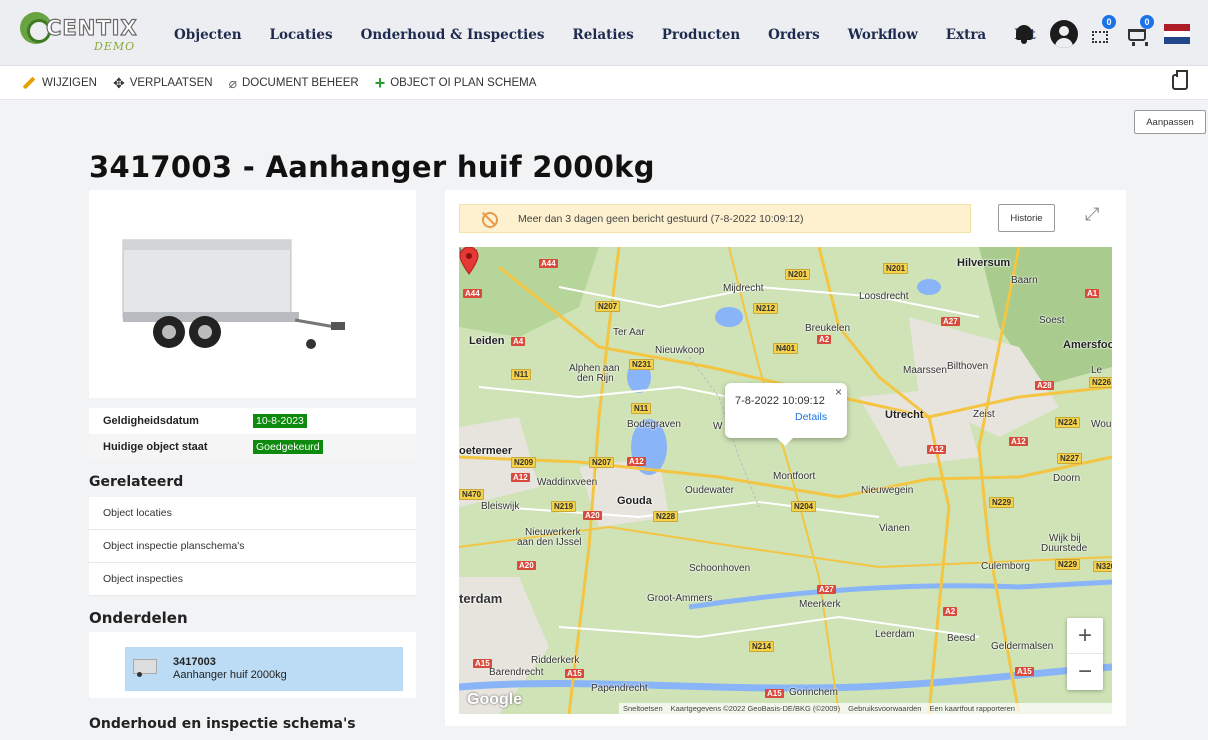 The width and height of the screenshot is (1208, 740). What do you see at coordinates (895, 634) in the screenshot?
I see `map-label-leerdam: Leerdam` at bounding box center [895, 634].